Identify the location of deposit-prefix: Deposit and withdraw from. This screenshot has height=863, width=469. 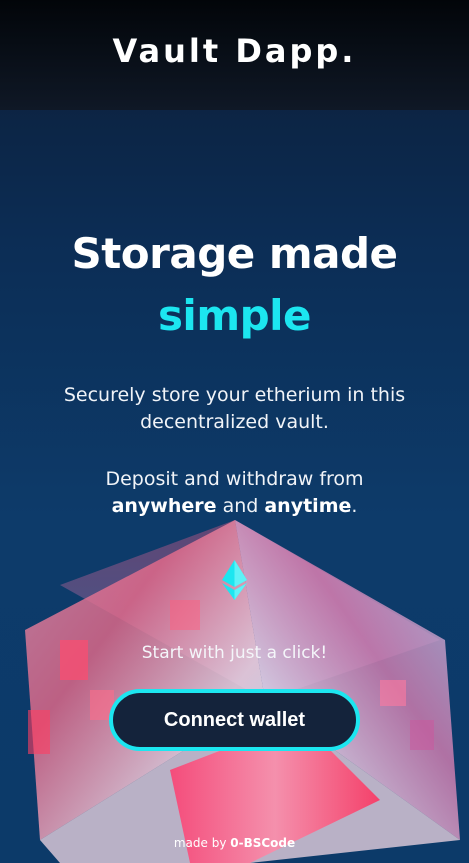
(234, 479).